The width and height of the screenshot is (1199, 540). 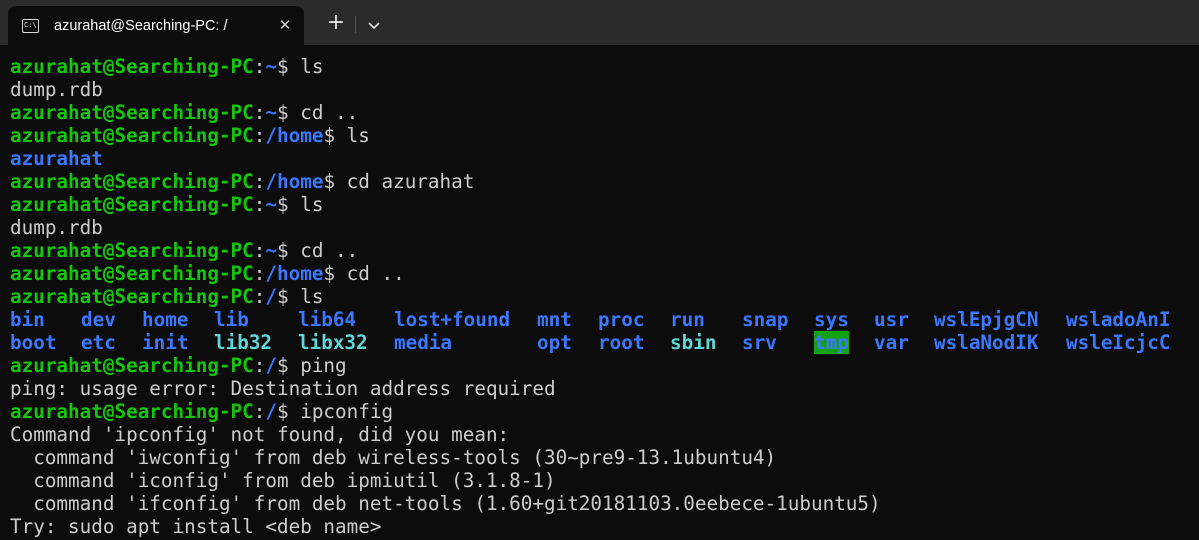 What do you see at coordinates (621, 342) in the screenshot?
I see `ls-entry: root` at bounding box center [621, 342].